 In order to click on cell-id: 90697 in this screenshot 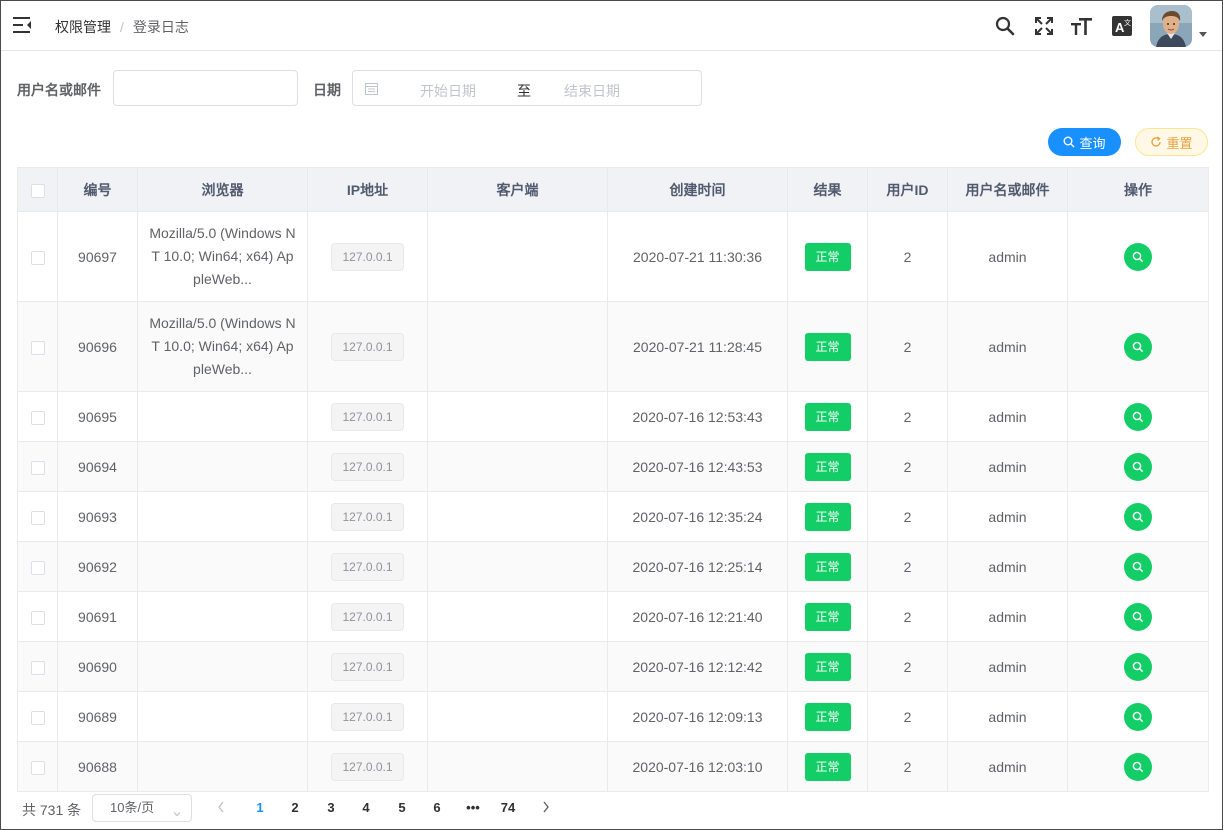, I will do `click(97, 256)`.